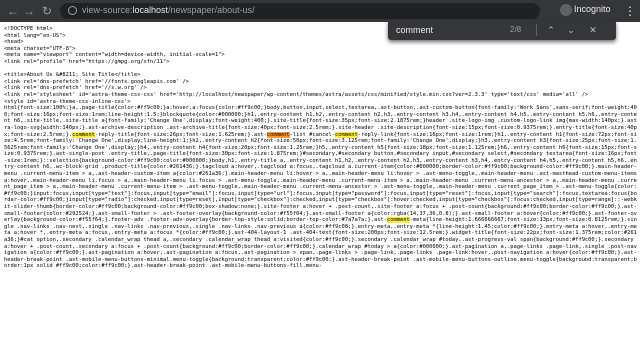 The image size is (640, 360). Describe the element at coordinates (29, 11) in the screenshot. I see `forward-arrow-icon: →` at that location.